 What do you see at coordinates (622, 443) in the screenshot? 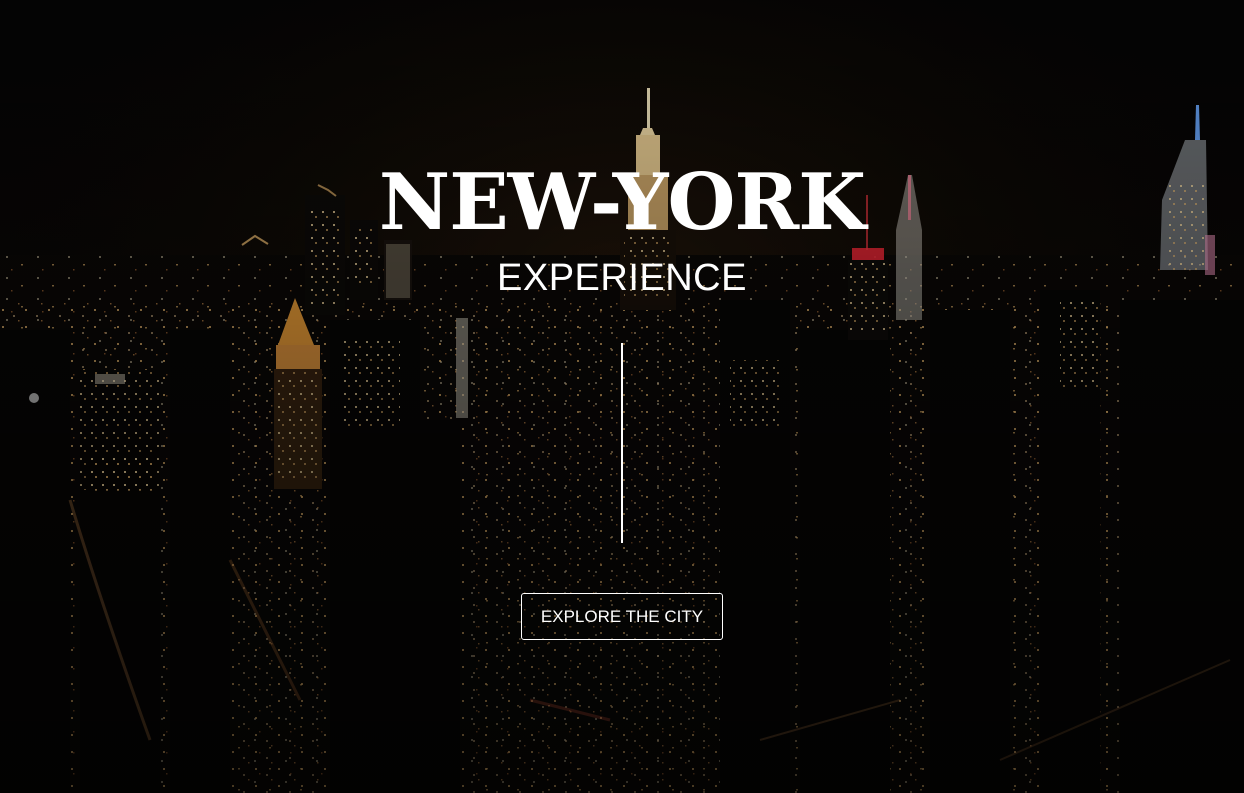
I see `vertical-divider` at bounding box center [622, 443].